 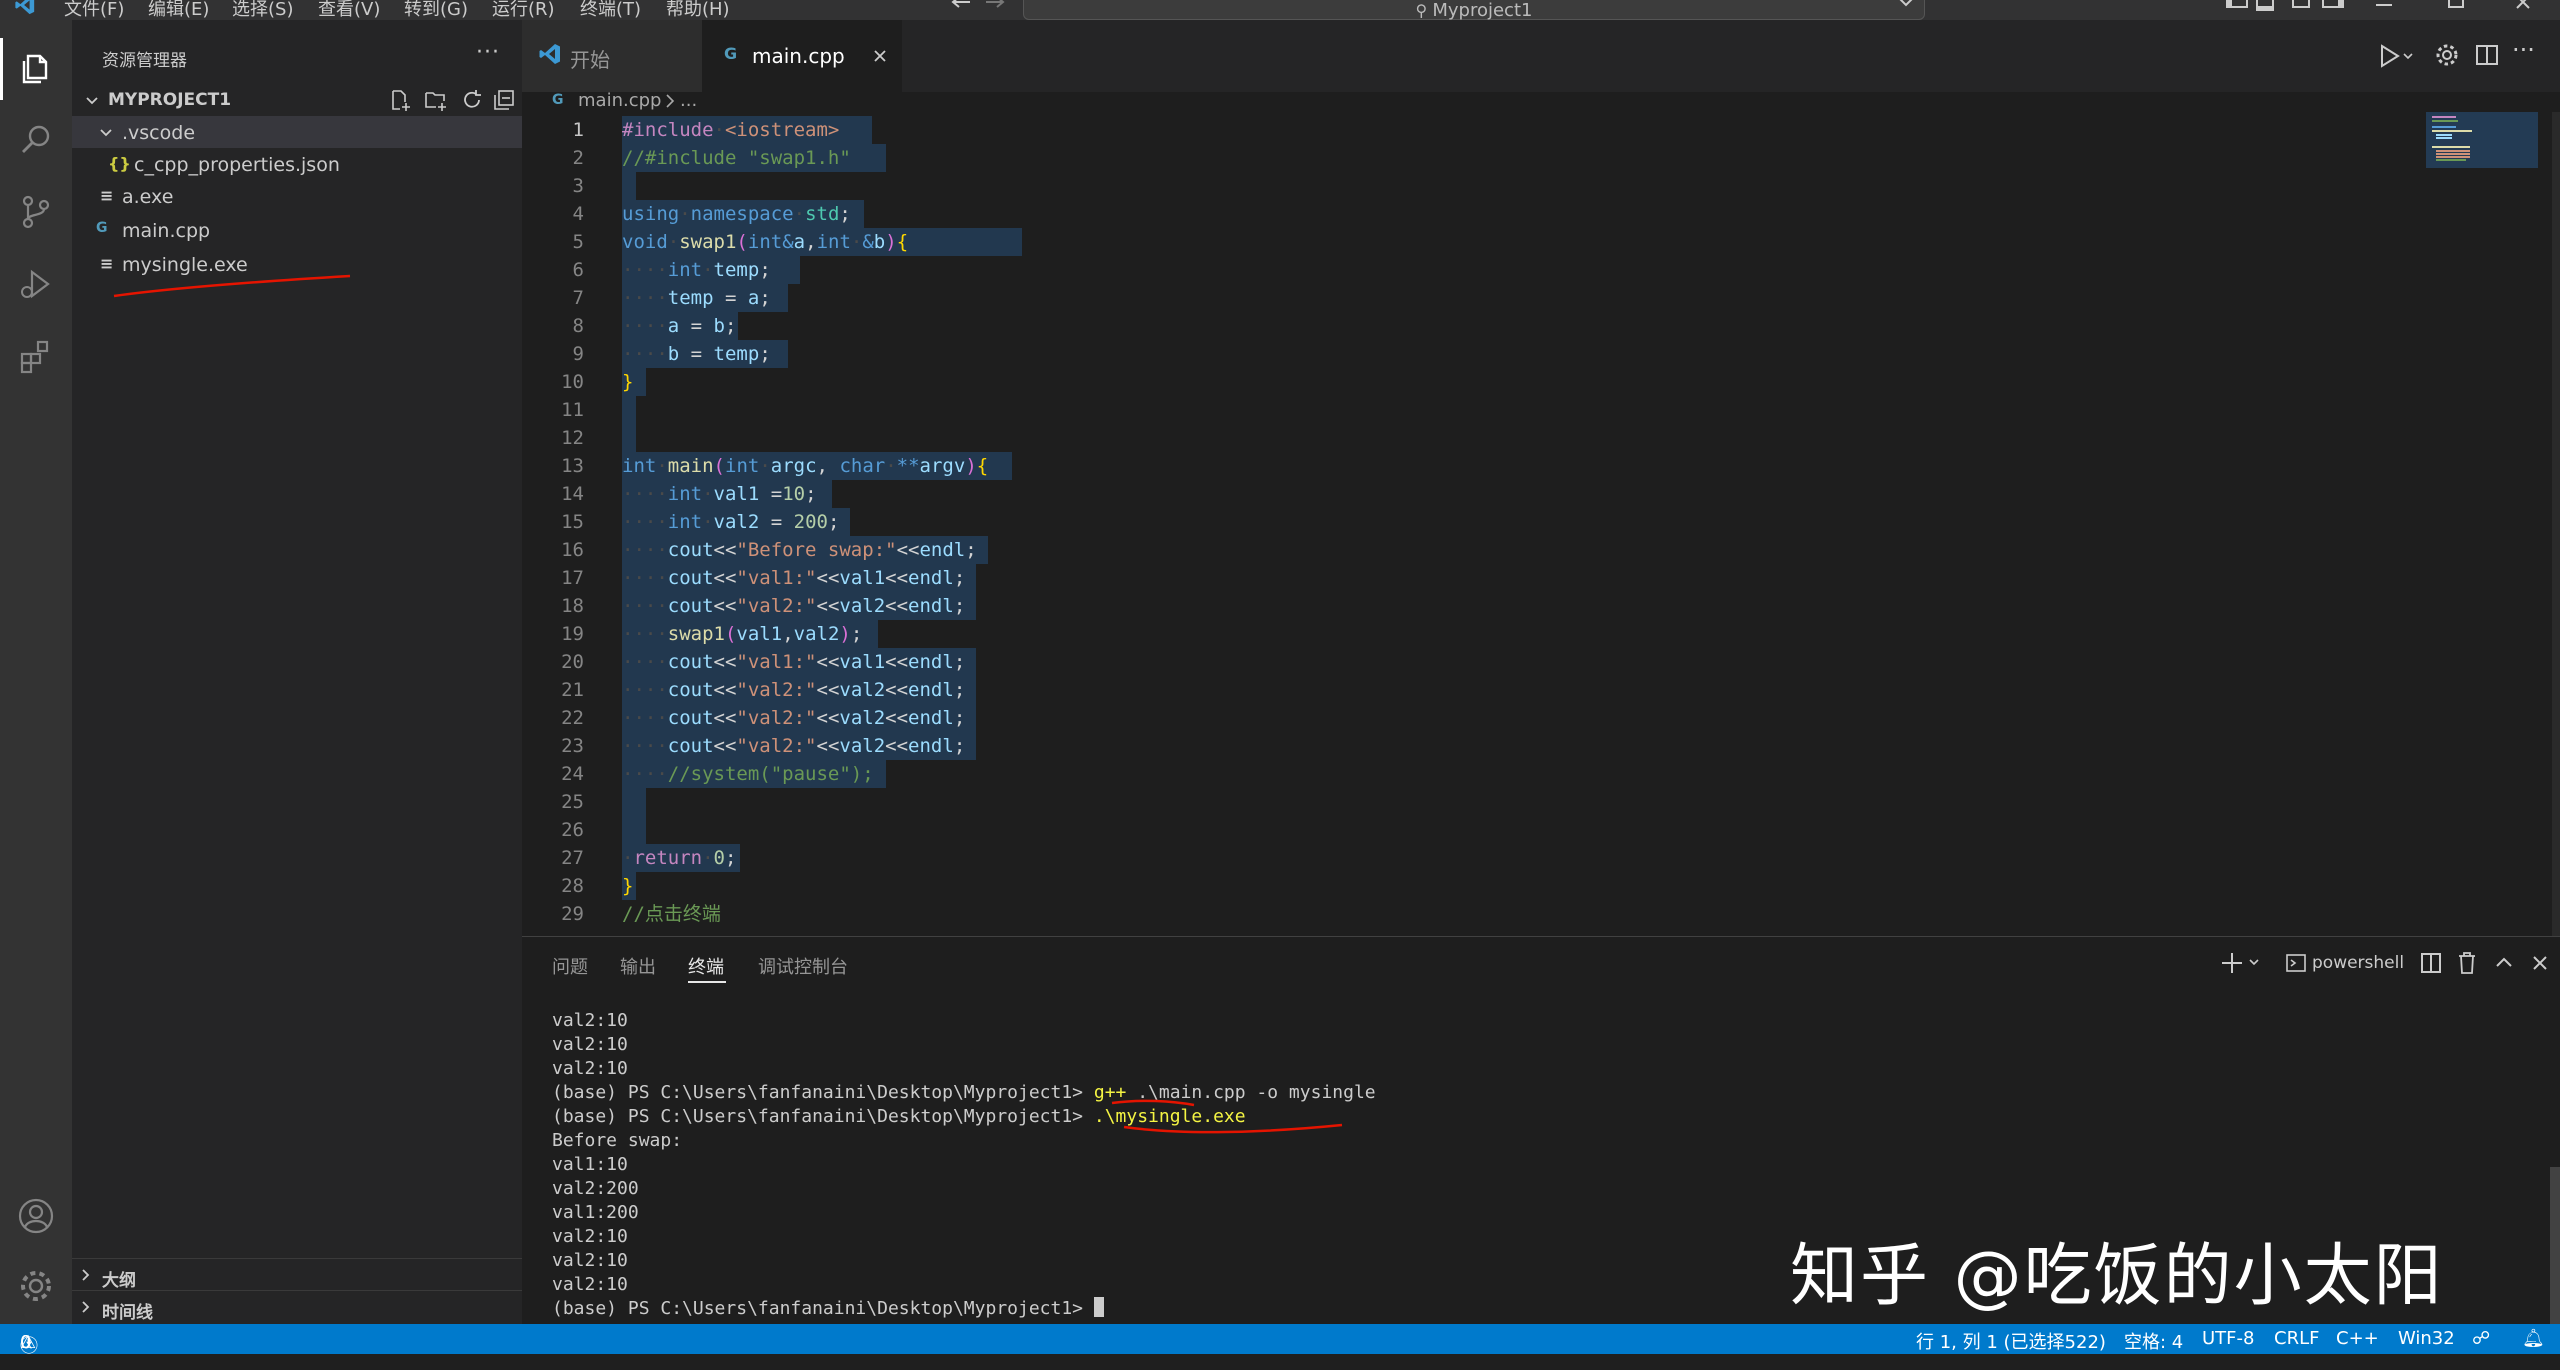 I want to click on line-number: 28, so click(x=572, y=886).